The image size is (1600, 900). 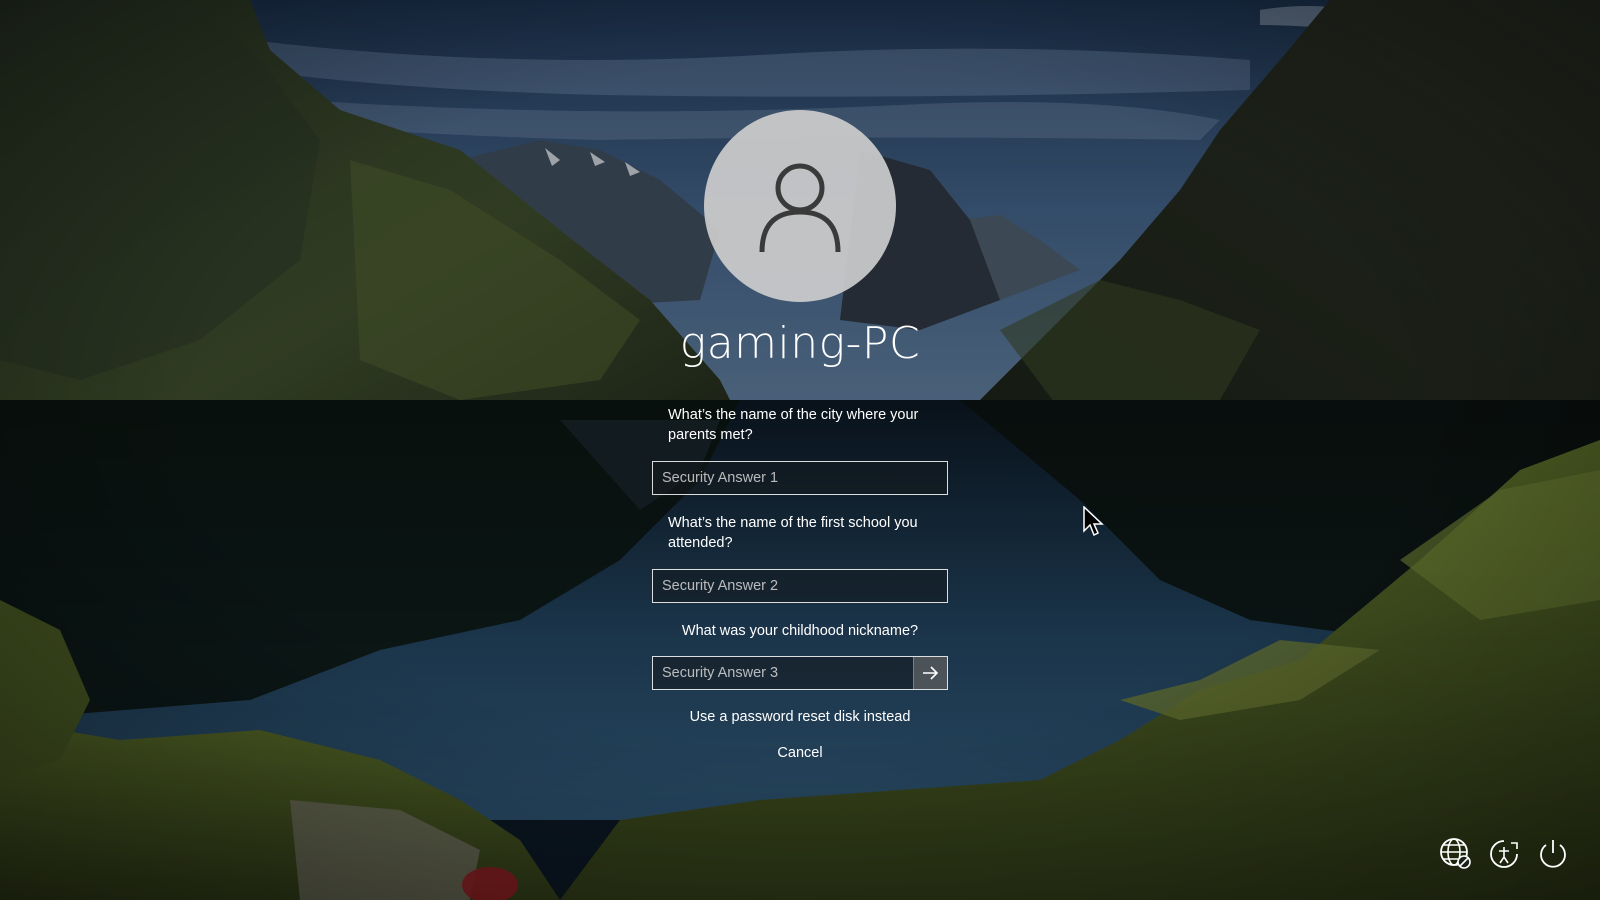 I want to click on arrow-right-icon, so click(x=931, y=673).